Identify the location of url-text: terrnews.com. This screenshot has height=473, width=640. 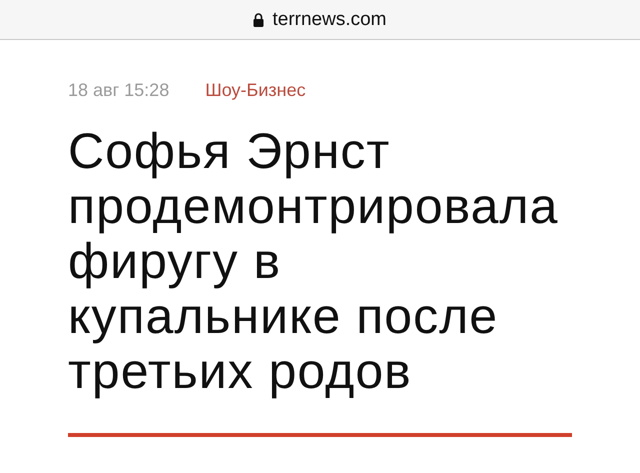
(329, 19).